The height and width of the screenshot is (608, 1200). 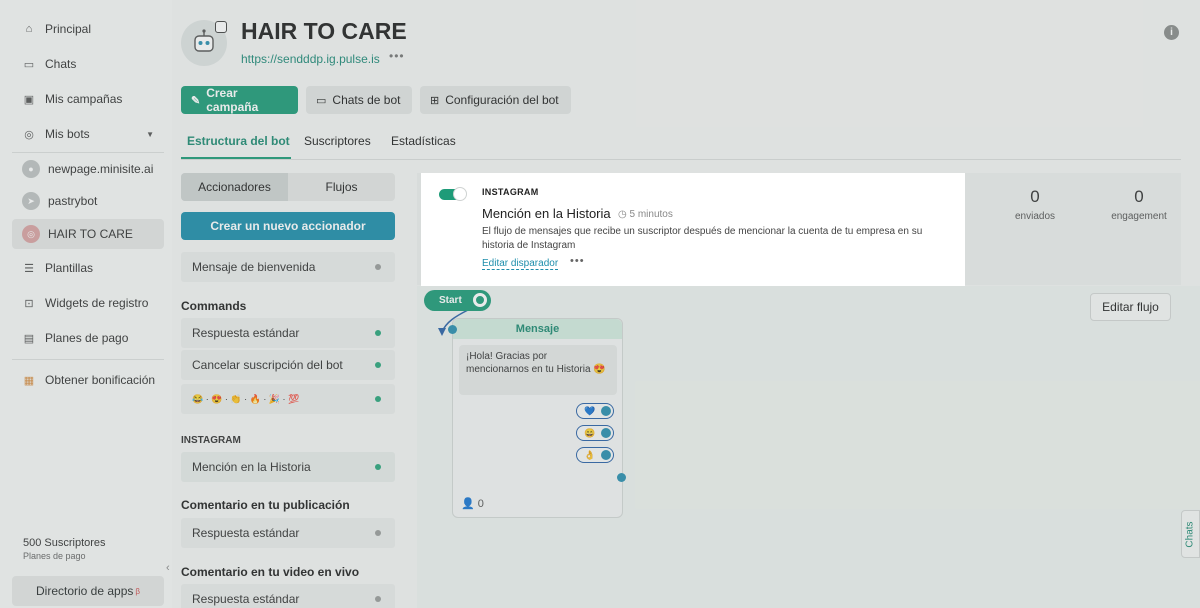 What do you see at coordinates (234, 187) in the screenshot?
I see `segment-triggers: Accionadores` at bounding box center [234, 187].